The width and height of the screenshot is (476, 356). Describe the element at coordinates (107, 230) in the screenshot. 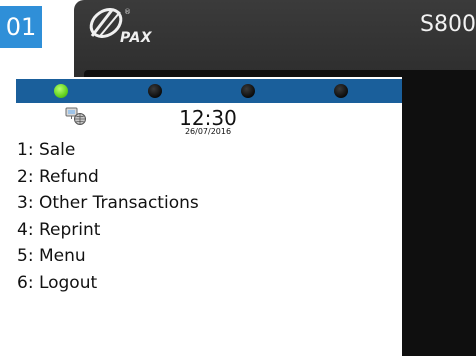

I see `menu-item-reprint: 4: Reprint` at that location.